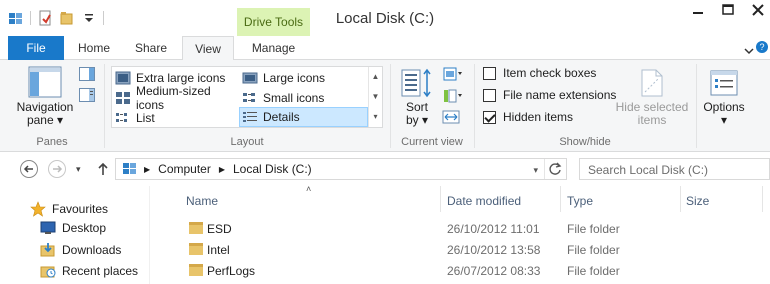  I want to click on size-columns-to-fit-button, so click(451, 118).